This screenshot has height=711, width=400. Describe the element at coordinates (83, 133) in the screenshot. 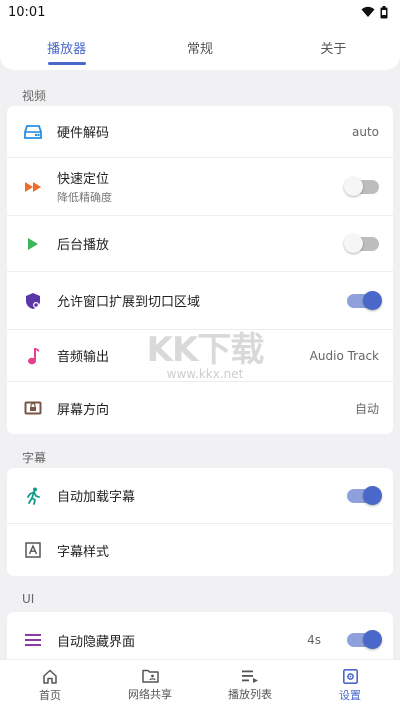

I see `setting-title: 硬件解码` at that location.